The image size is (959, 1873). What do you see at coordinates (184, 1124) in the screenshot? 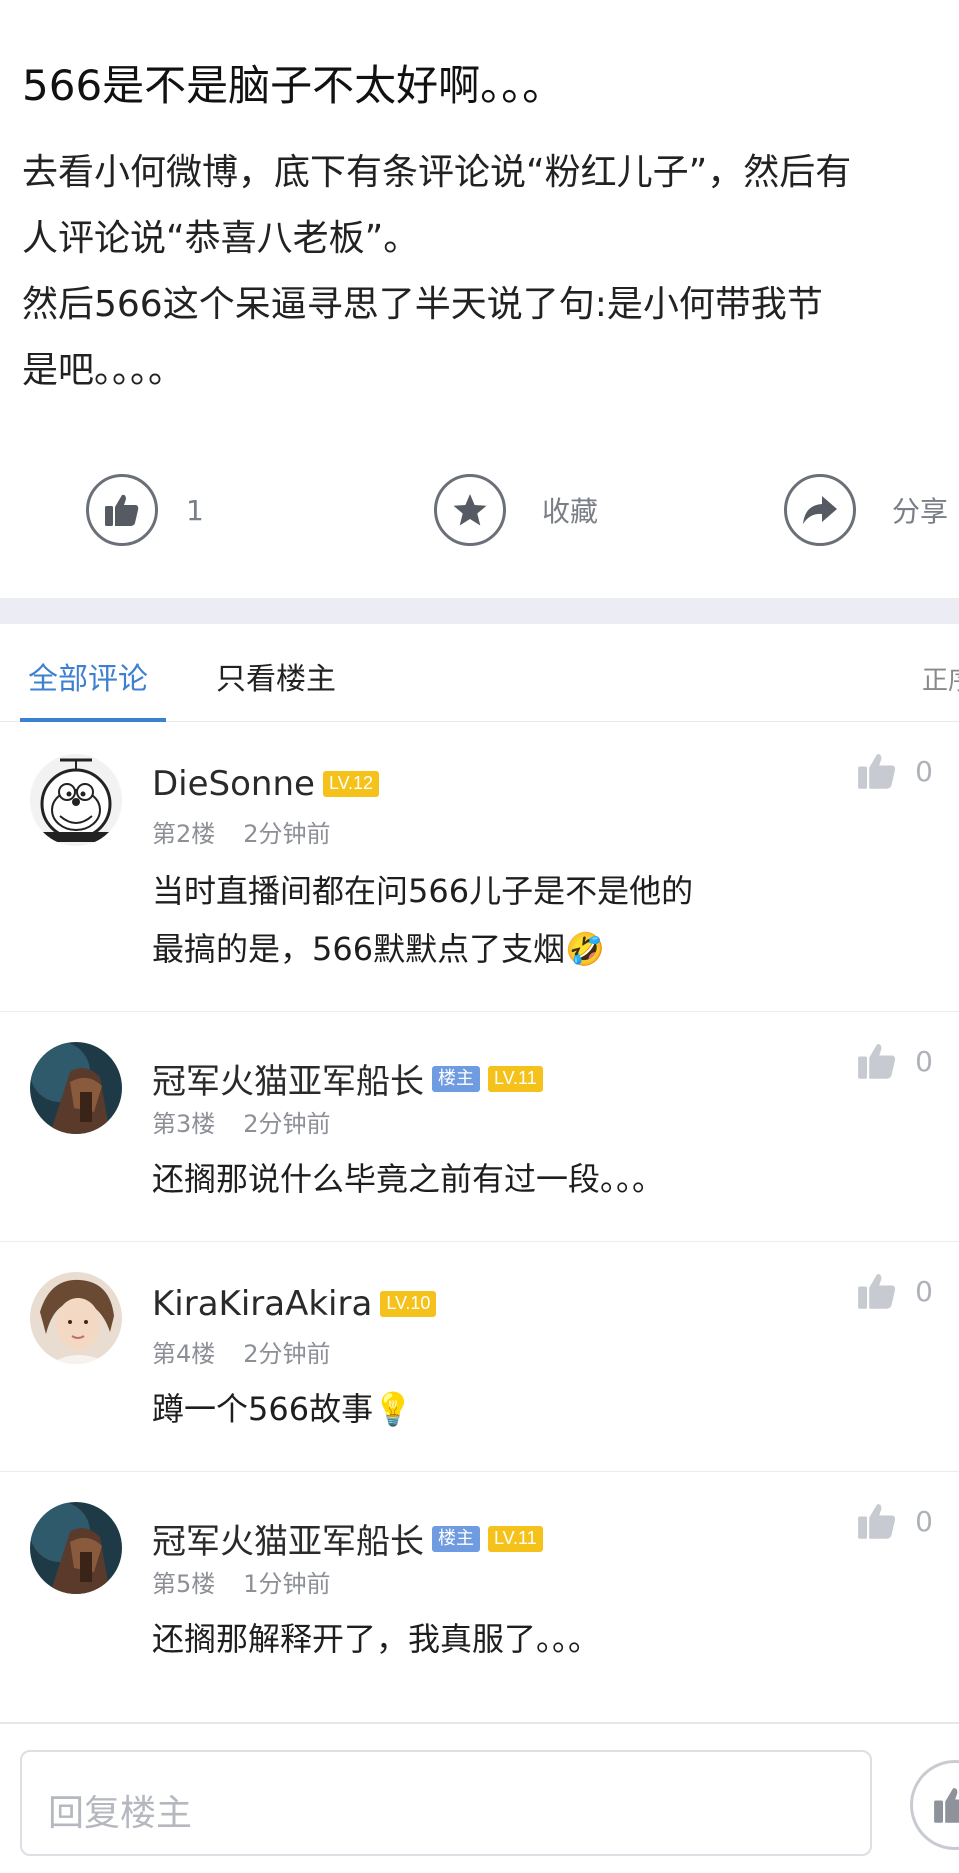
I see `floor-number: 第3楼` at bounding box center [184, 1124].